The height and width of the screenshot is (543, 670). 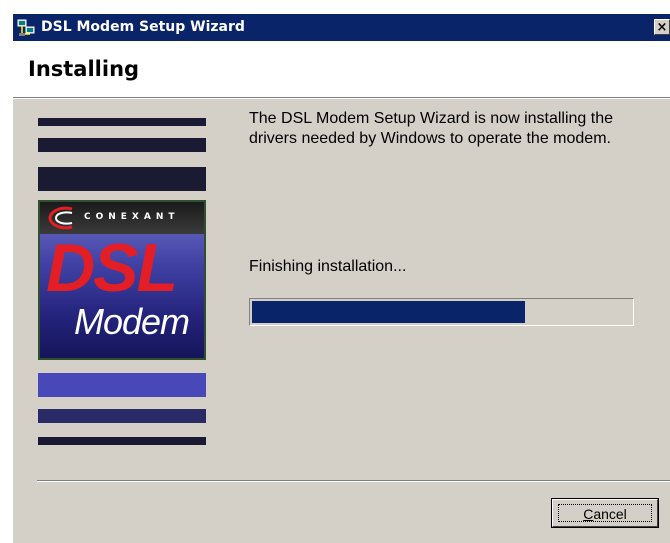 I want to click on cancel-button: Cancel, so click(x=605, y=513).